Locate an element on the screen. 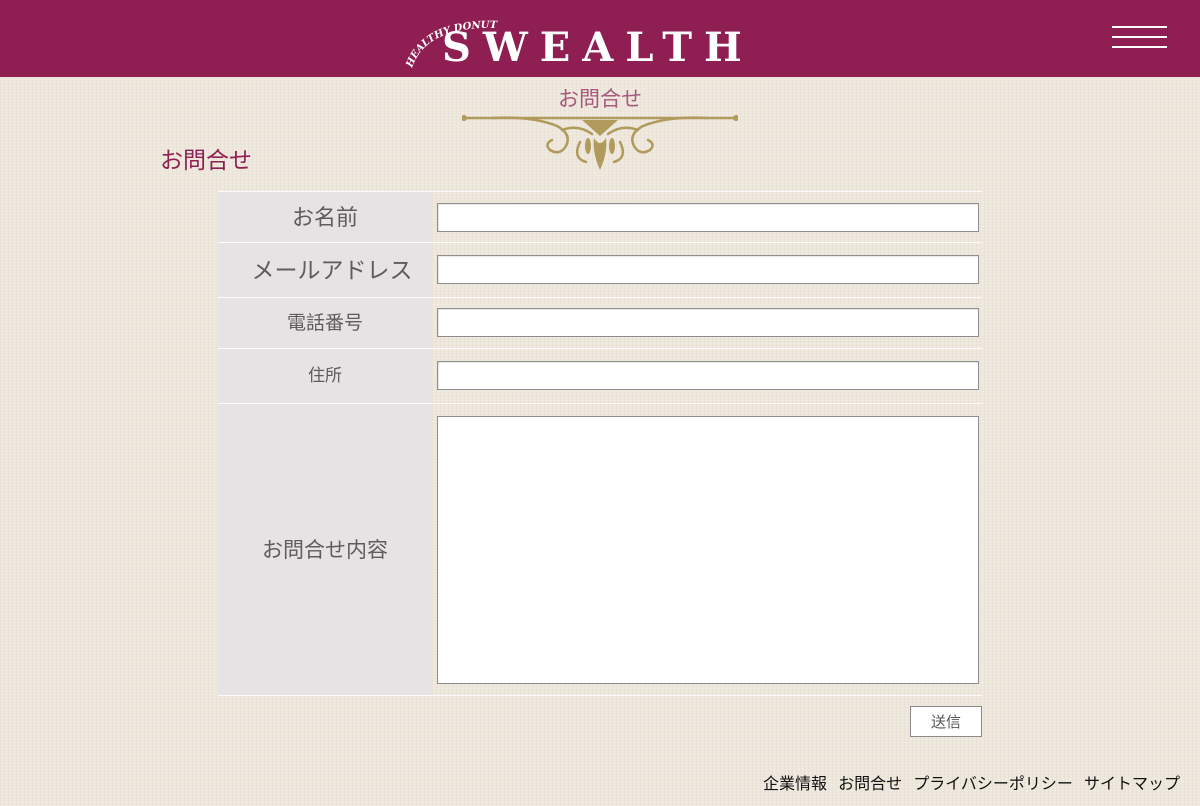 This screenshot has height=806, width=1200. site-header: HEALTHY DONUTS SWEALTH is located at coordinates (600, 38).